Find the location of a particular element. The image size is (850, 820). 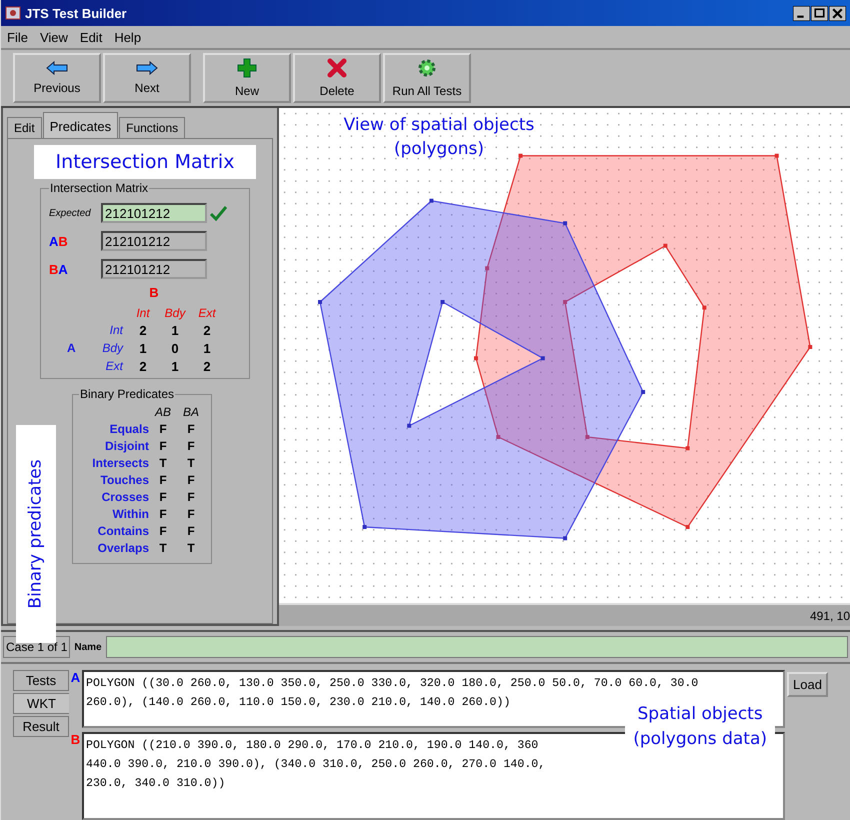

menu-item: View is located at coordinates (54, 37).